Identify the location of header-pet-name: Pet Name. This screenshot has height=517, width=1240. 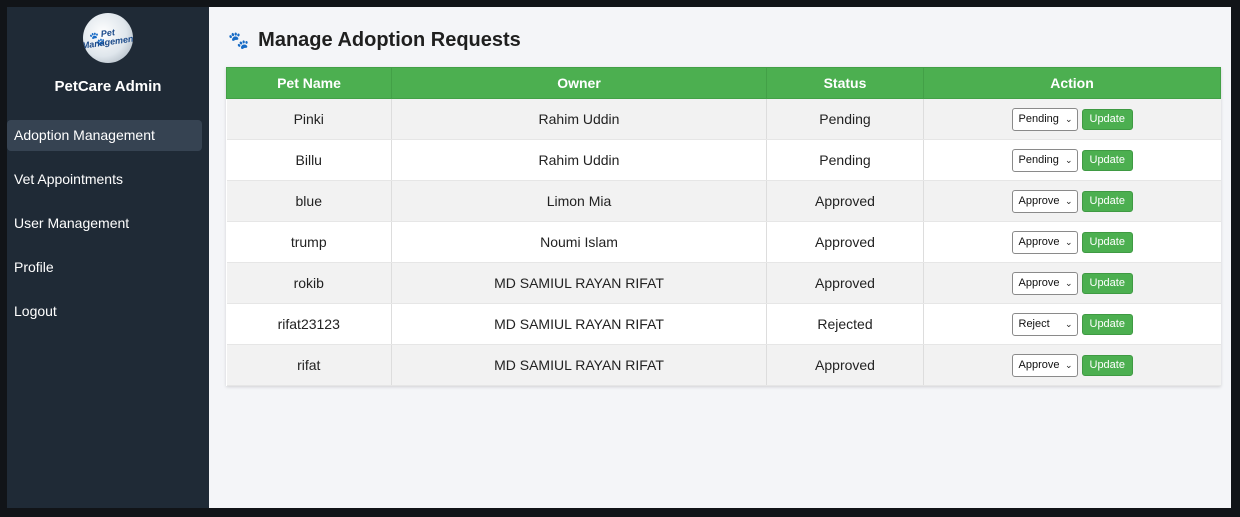
(309, 83).